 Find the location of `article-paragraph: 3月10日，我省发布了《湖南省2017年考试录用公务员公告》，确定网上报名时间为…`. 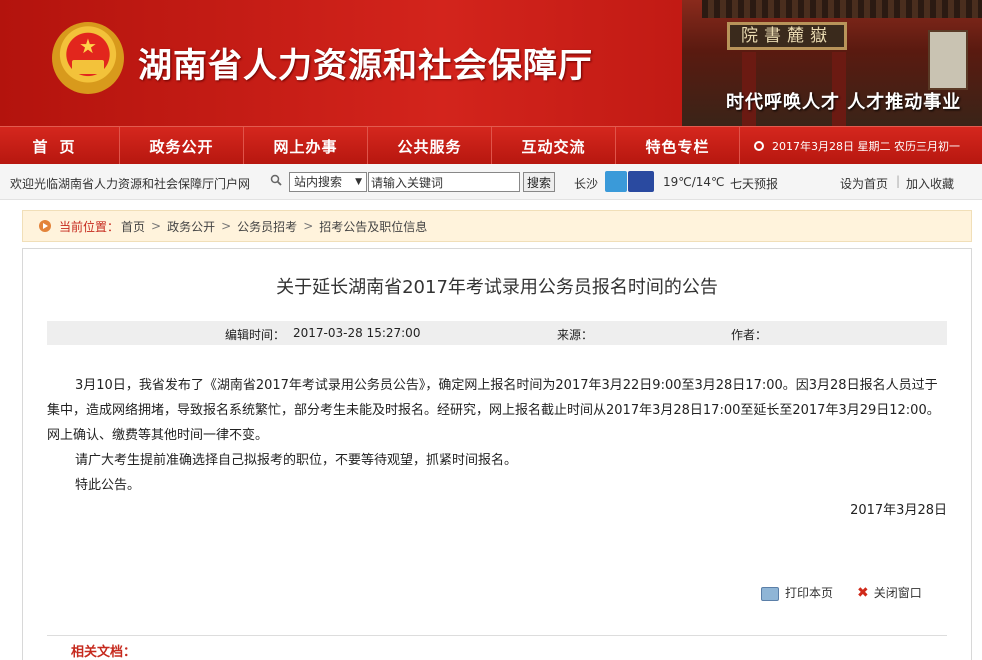

article-paragraph: 3月10日，我省发布了《湖南省2017年考试录用公务员公告》，确定网上报名时间为… is located at coordinates (493, 410).